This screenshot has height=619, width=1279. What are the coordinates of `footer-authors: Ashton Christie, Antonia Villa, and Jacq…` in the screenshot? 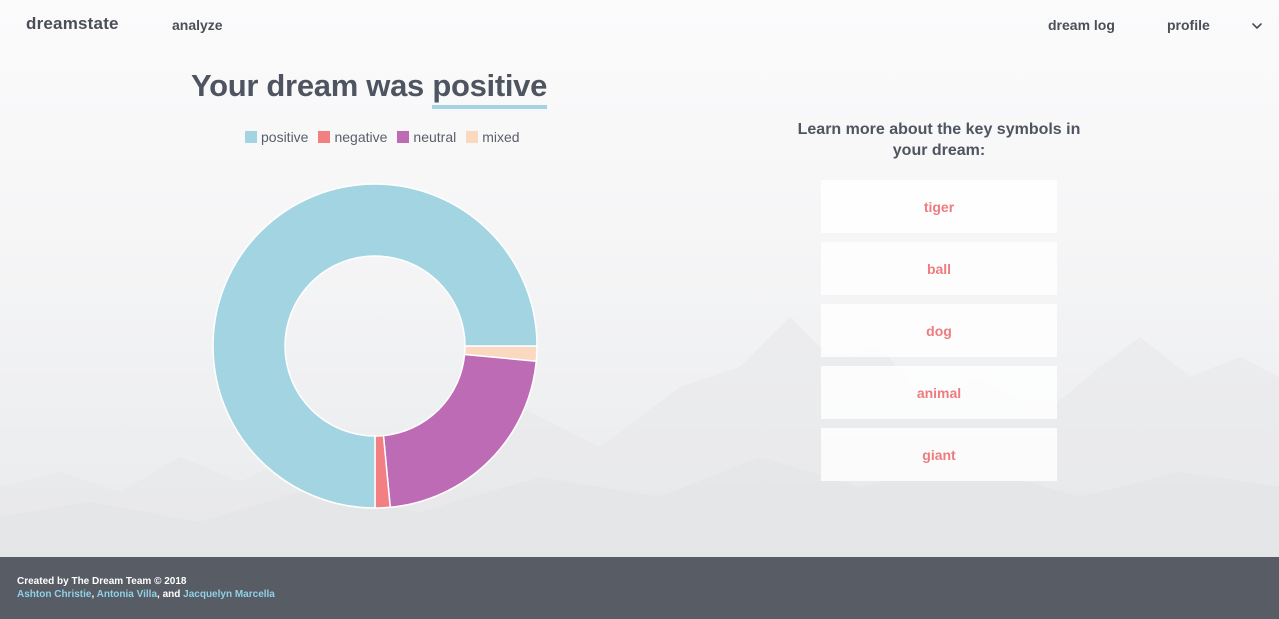 It's located at (648, 594).